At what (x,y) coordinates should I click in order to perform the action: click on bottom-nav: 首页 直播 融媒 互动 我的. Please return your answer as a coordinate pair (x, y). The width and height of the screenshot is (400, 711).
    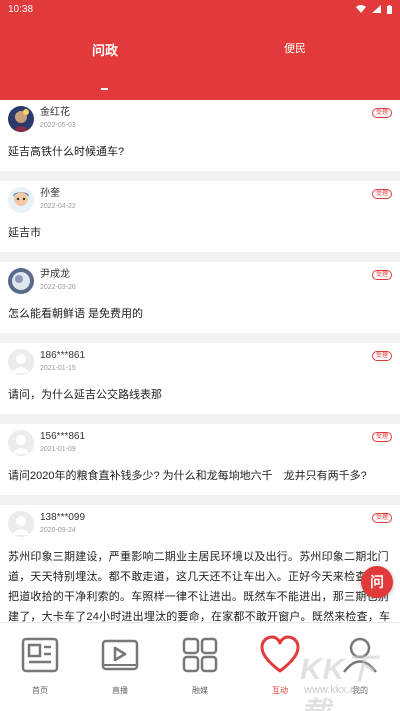
    Looking at the image, I should click on (200, 666).